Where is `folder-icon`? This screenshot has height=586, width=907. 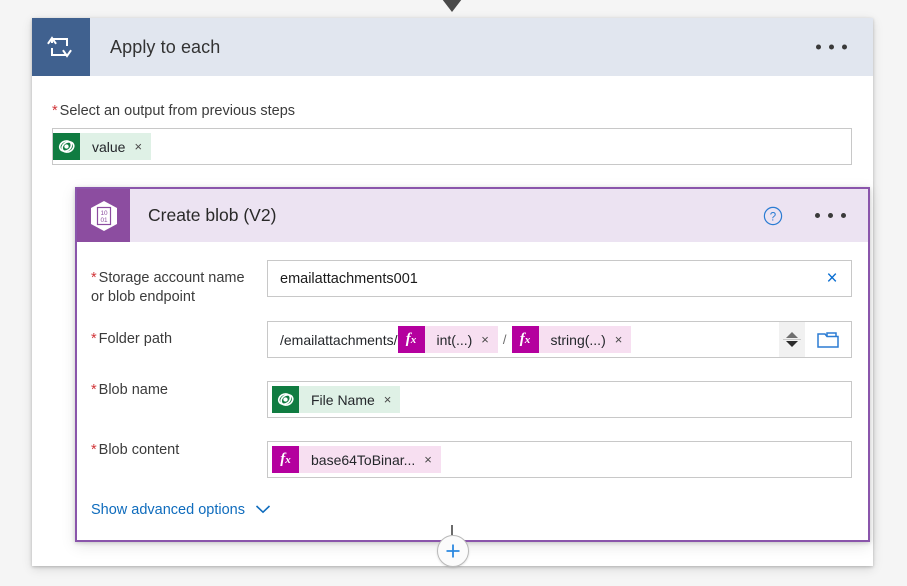
folder-icon is located at coordinates (828, 339).